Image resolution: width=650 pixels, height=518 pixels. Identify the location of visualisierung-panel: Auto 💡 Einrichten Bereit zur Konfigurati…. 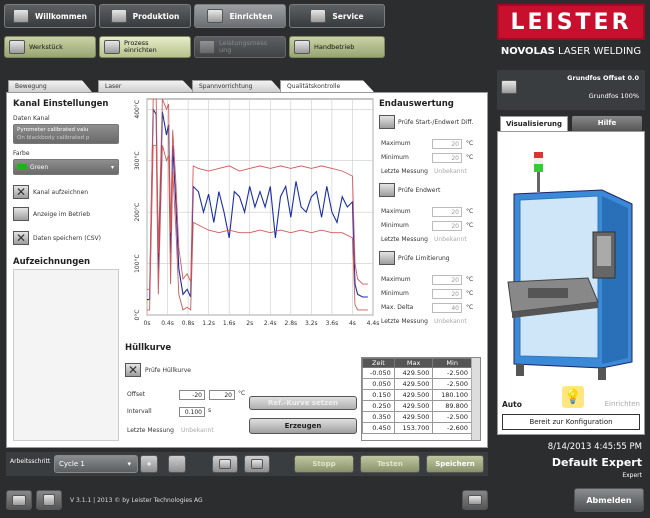
(571, 283).